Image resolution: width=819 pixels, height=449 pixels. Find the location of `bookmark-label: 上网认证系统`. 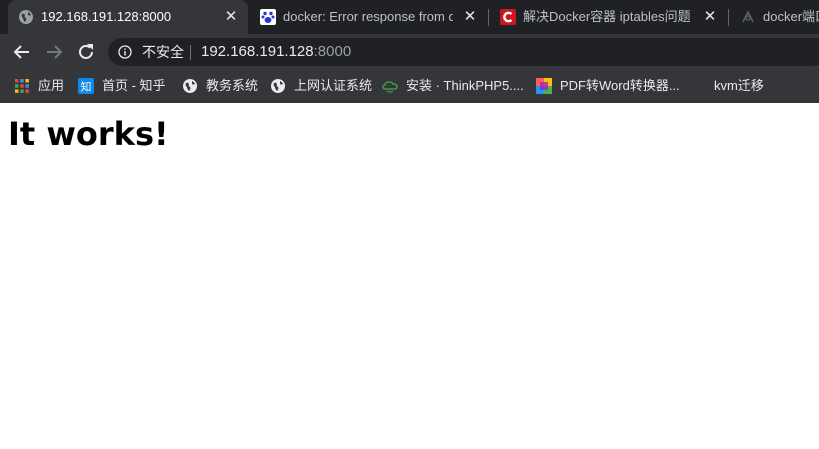

bookmark-label: 上网认证系统 is located at coordinates (333, 85).